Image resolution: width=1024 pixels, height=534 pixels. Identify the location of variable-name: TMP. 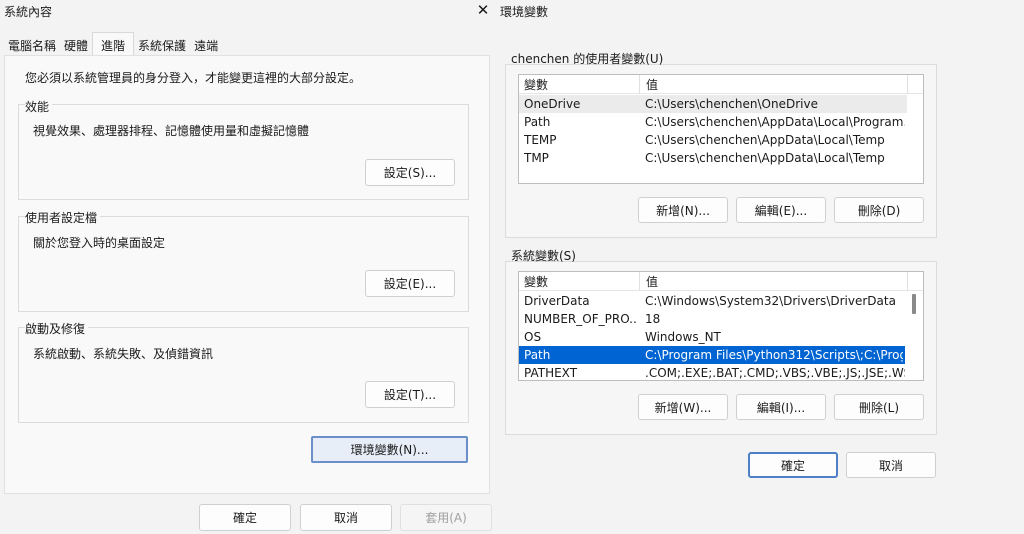
(536, 158).